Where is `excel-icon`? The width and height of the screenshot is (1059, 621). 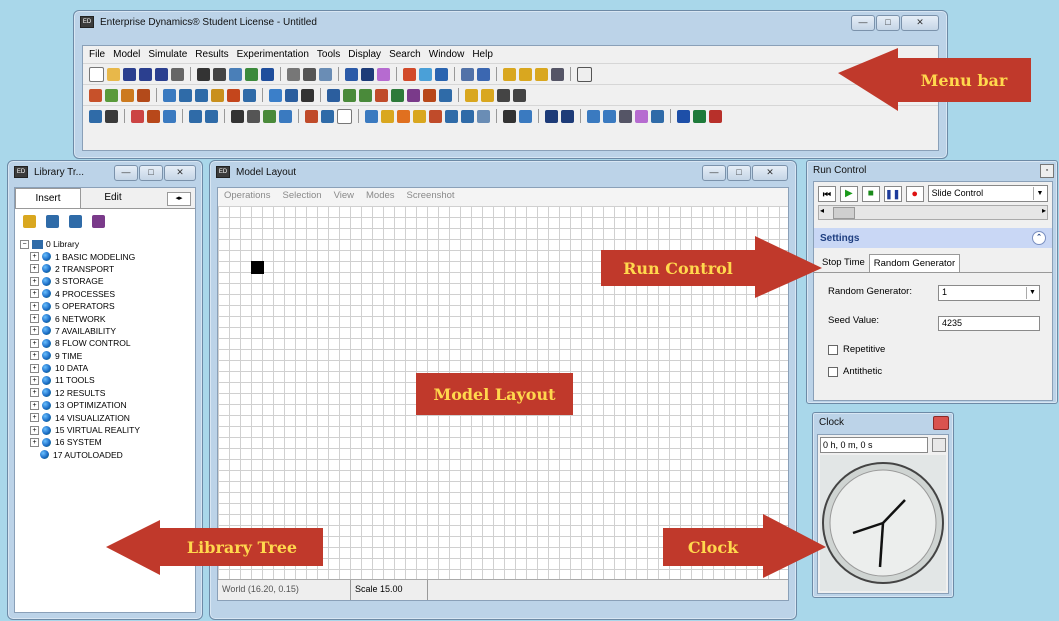
excel-icon is located at coordinates (699, 116).